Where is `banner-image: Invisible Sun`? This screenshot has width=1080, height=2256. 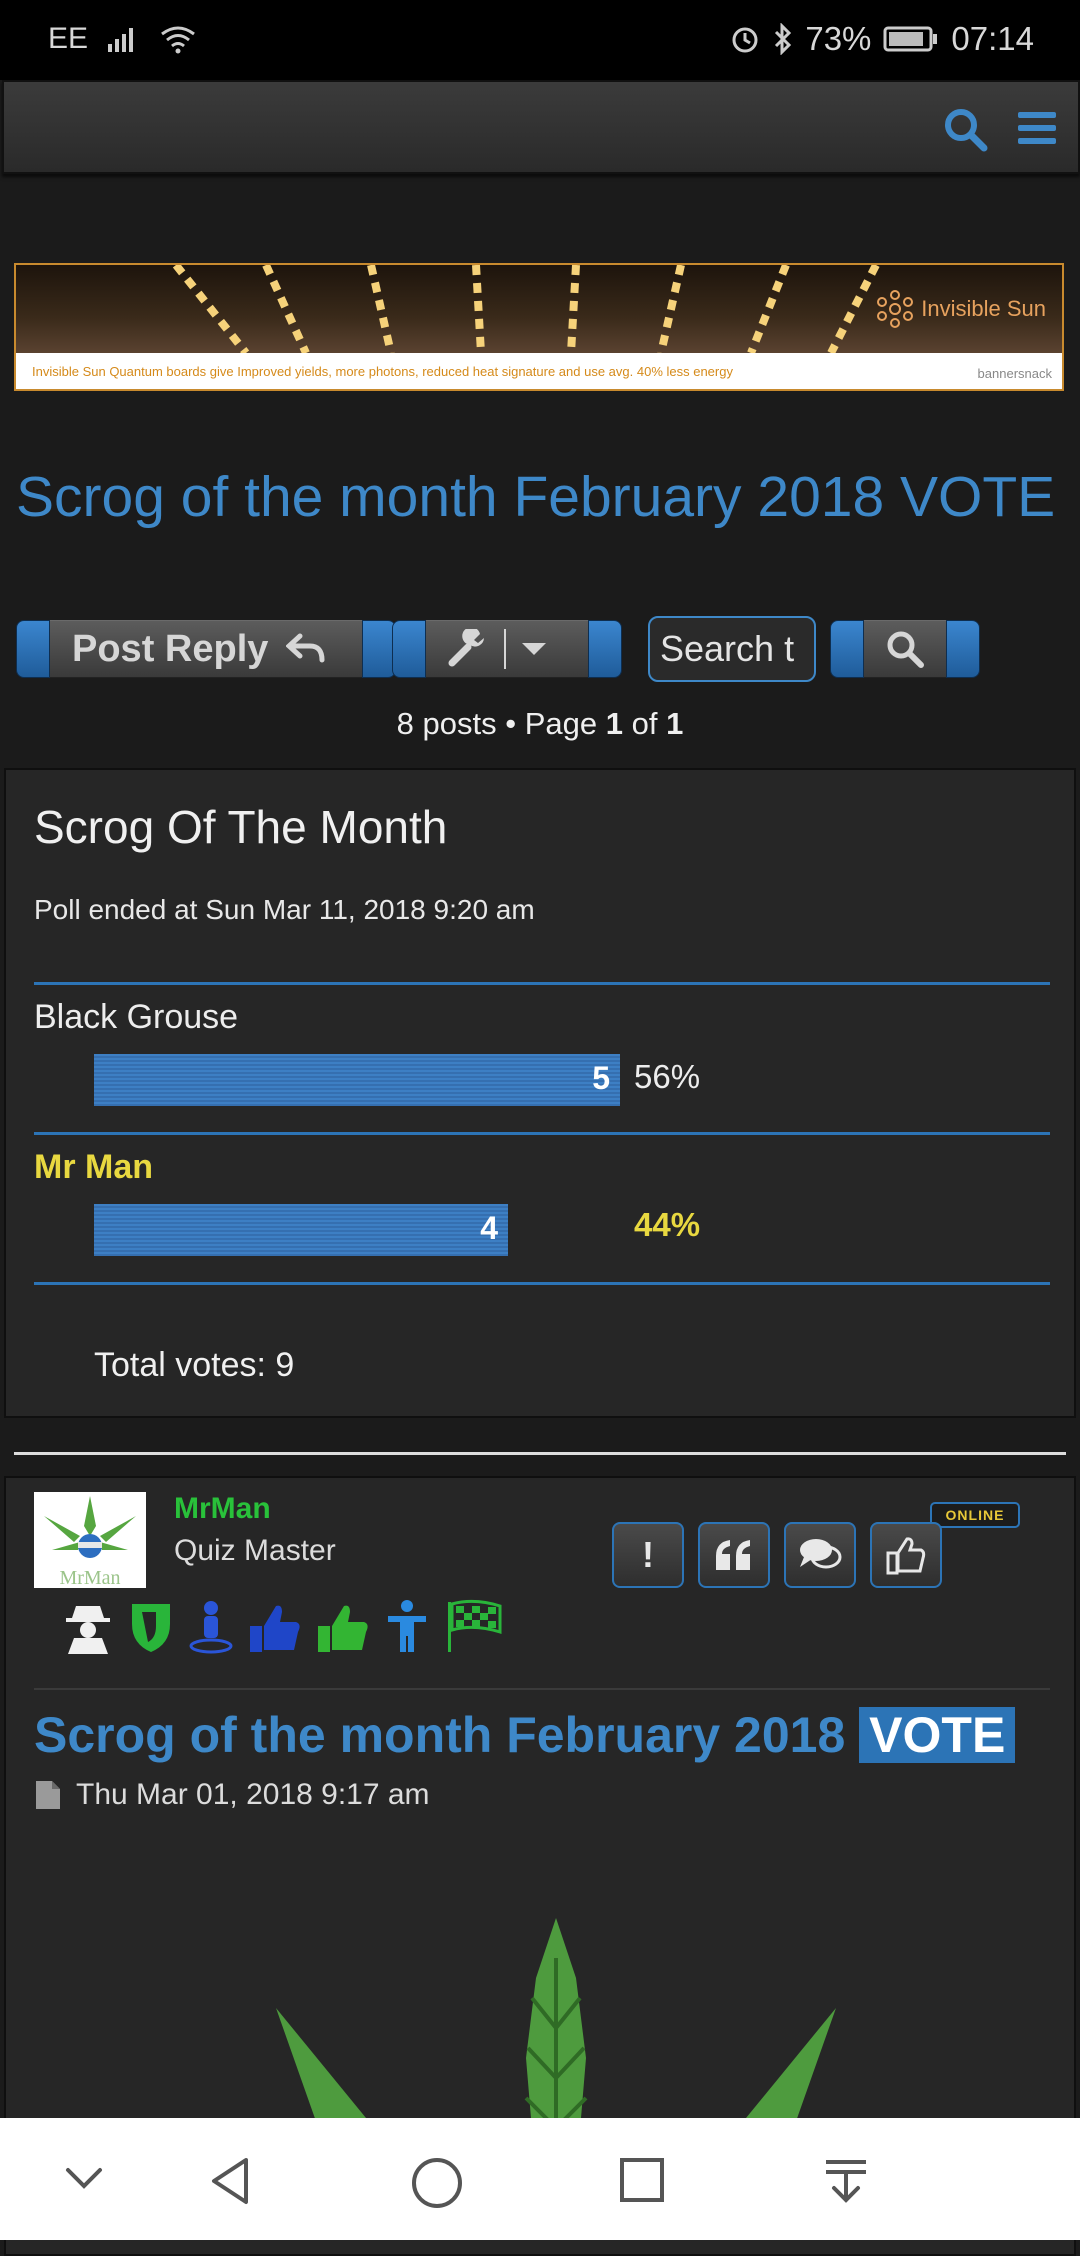
banner-image: Invisible Sun is located at coordinates (539, 310).